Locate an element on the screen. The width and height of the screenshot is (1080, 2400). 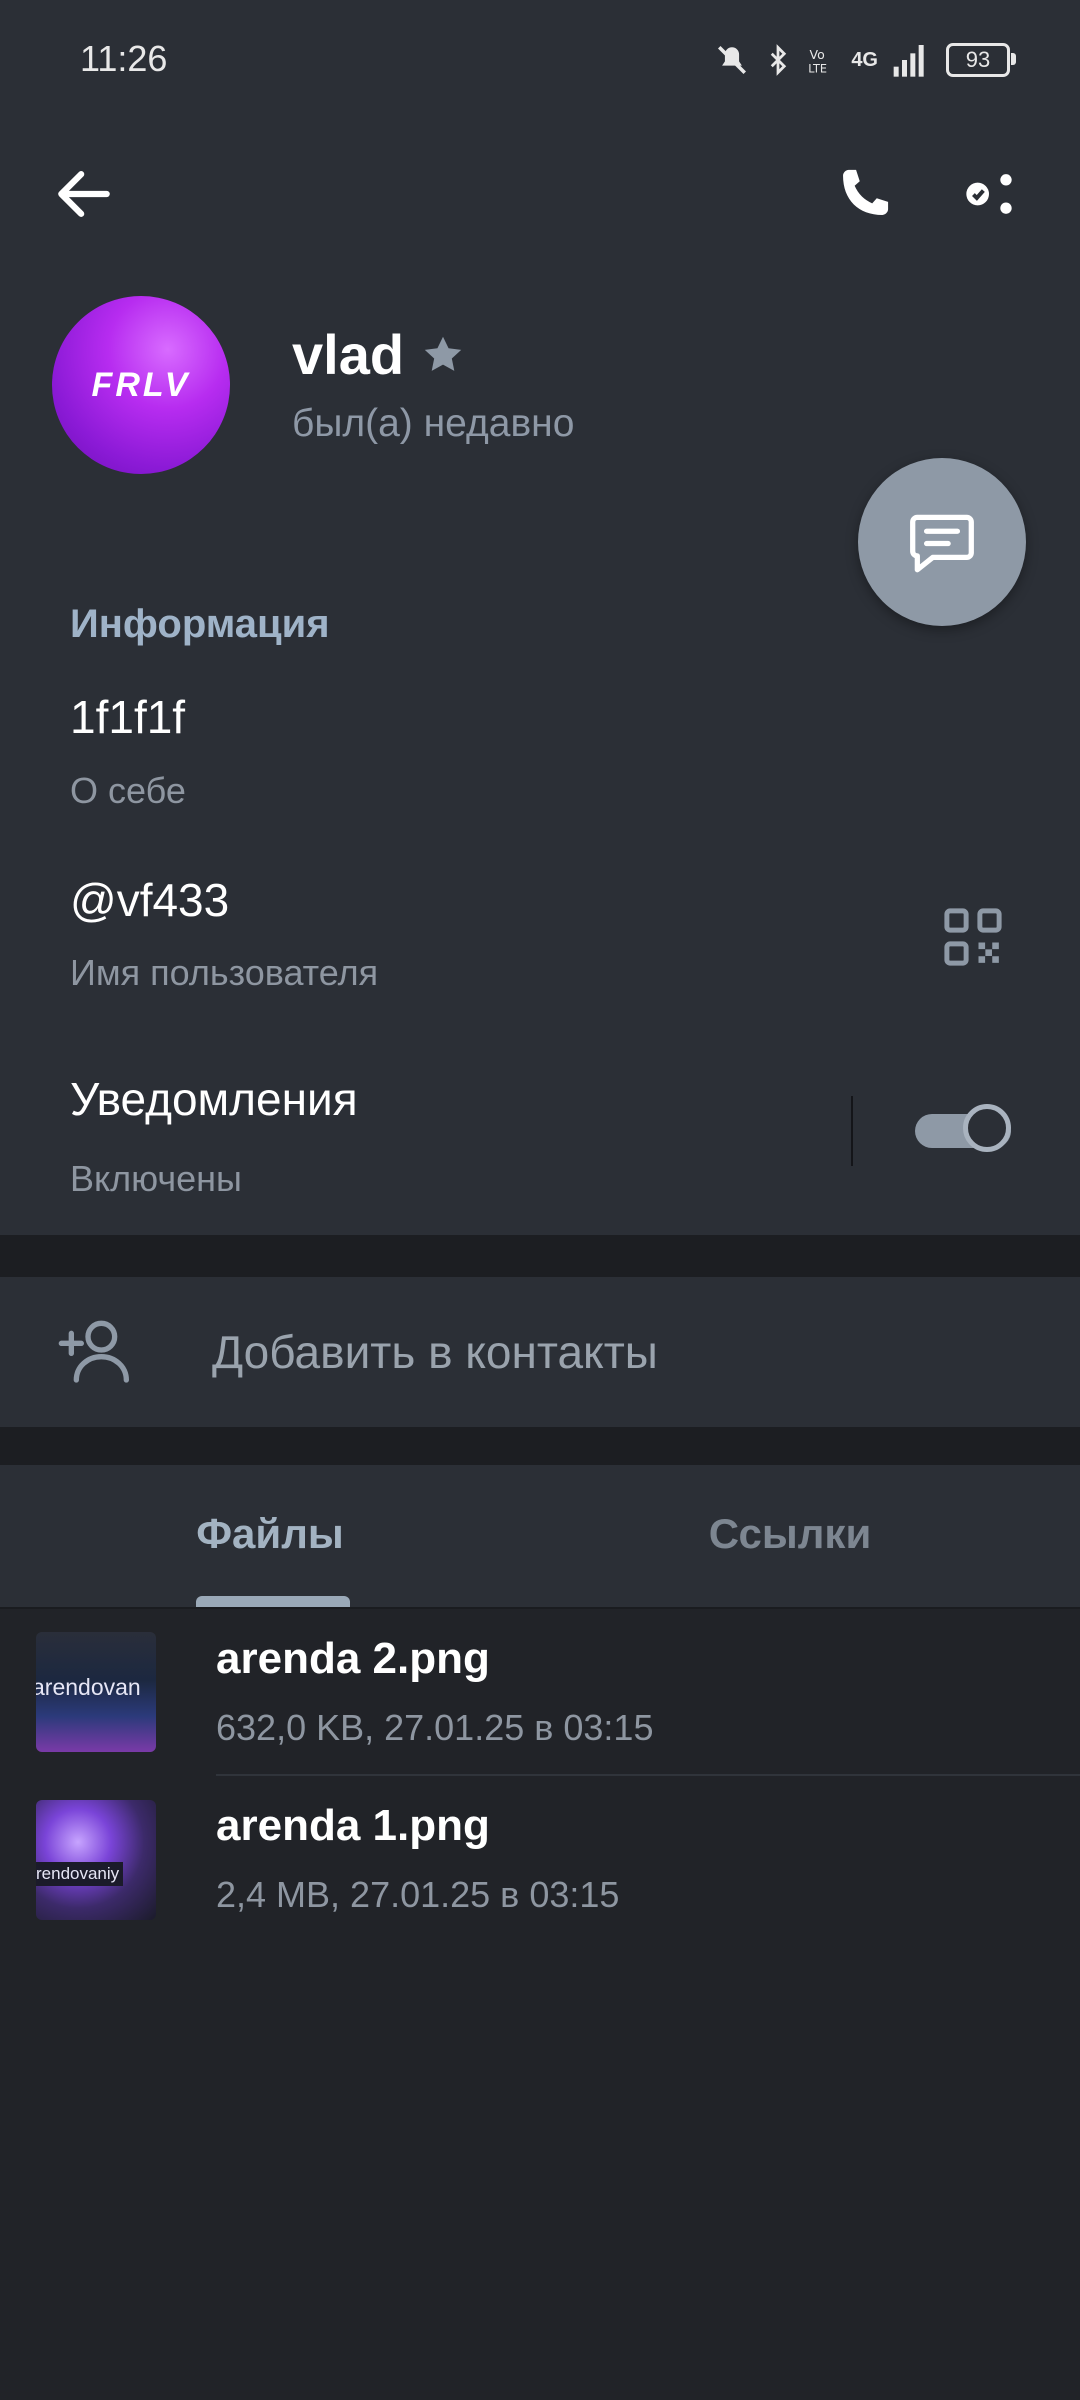
call-button is located at coordinates (864, 194).